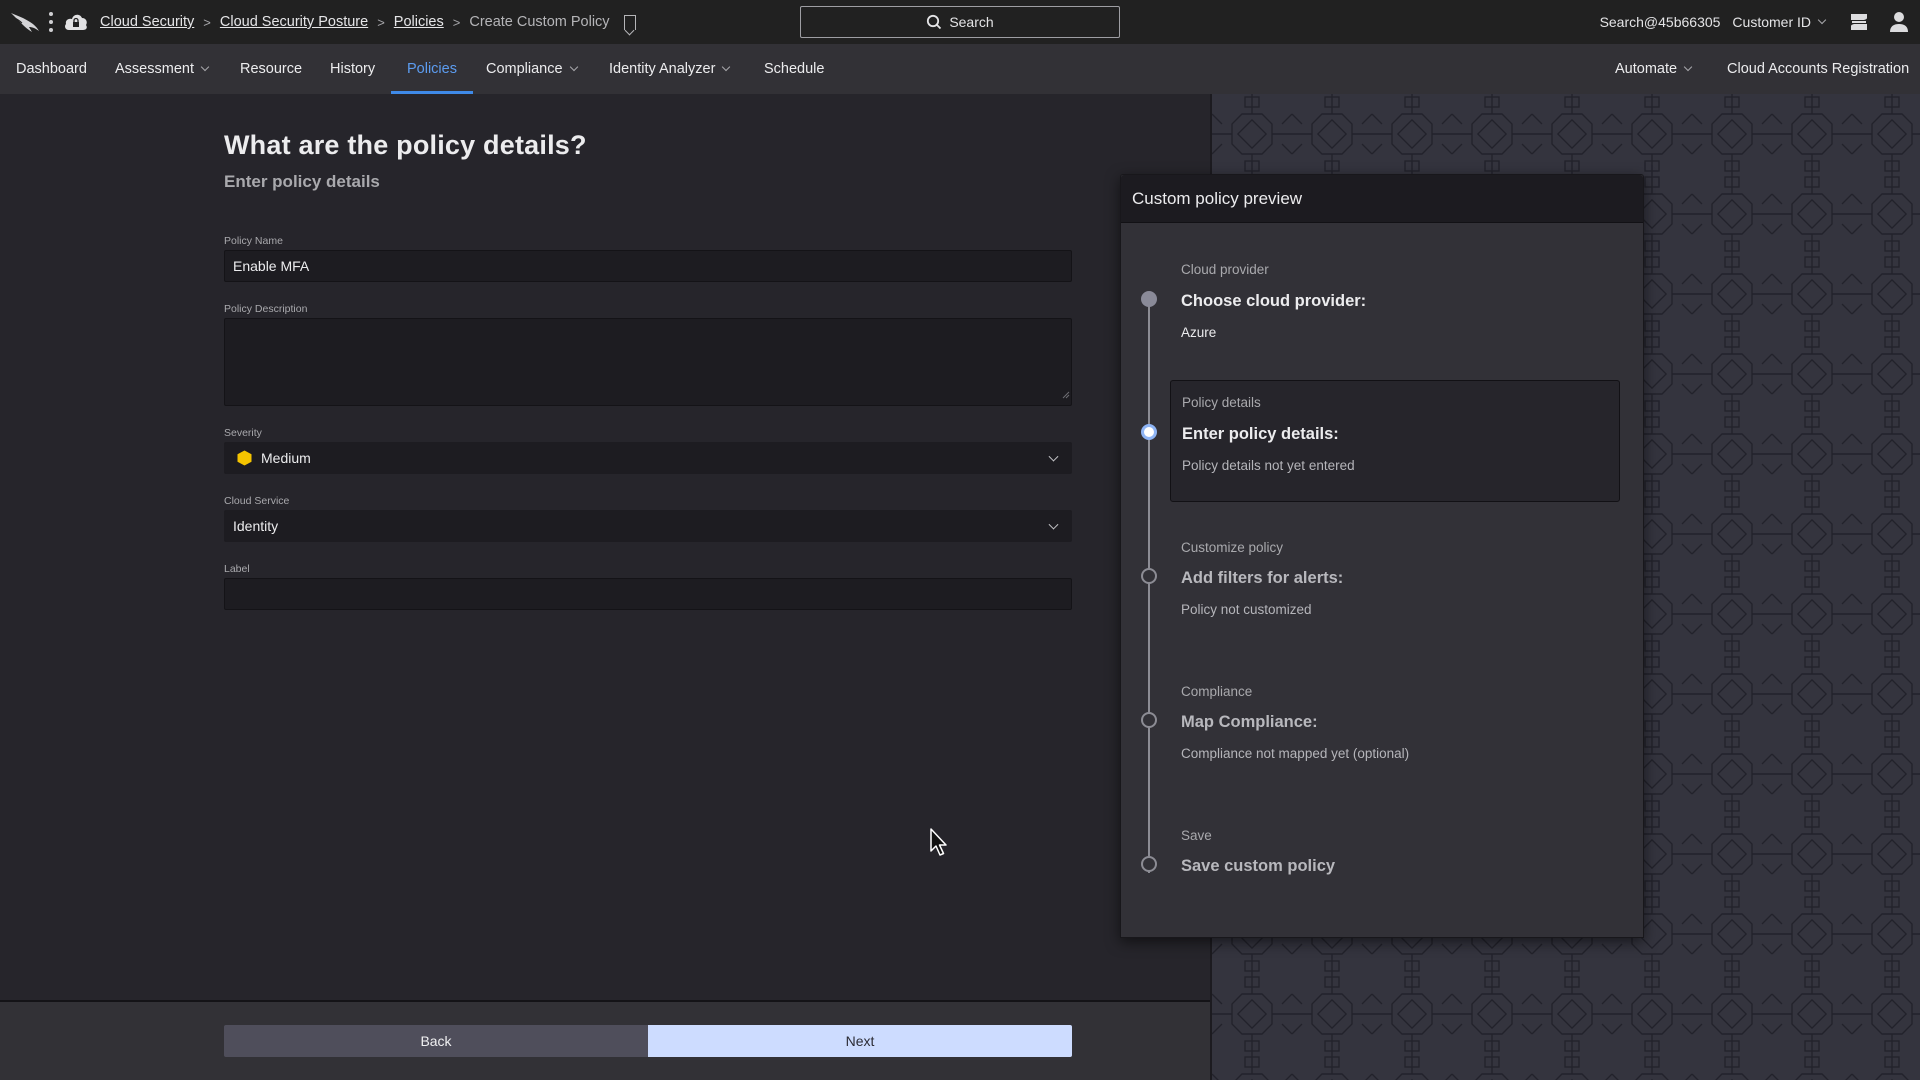 The height and width of the screenshot is (1080, 1920). Describe the element at coordinates (1899, 22) in the screenshot. I see `user-profile-icon` at that location.